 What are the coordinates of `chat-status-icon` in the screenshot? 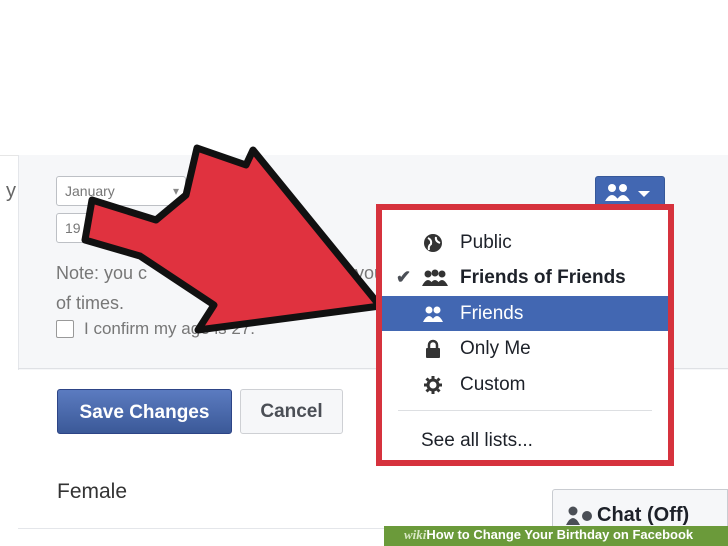 It's located at (579, 515).